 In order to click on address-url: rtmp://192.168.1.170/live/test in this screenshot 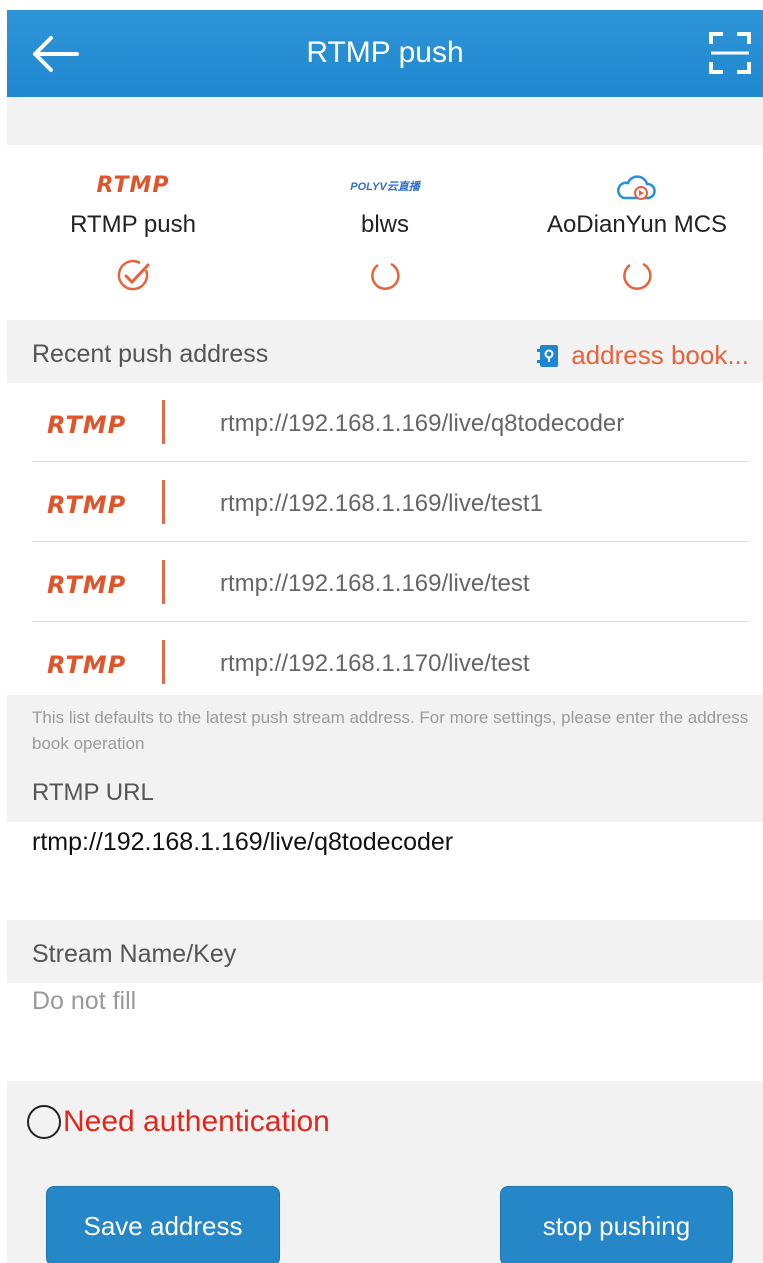, I will do `click(375, 663)`.